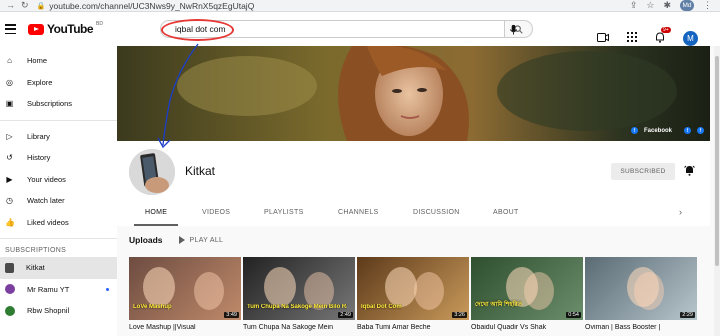 The image size is (720, 336). Describe the element at coordinates (513, 29) in the screenshot. I see `microphone-icon` at that location.